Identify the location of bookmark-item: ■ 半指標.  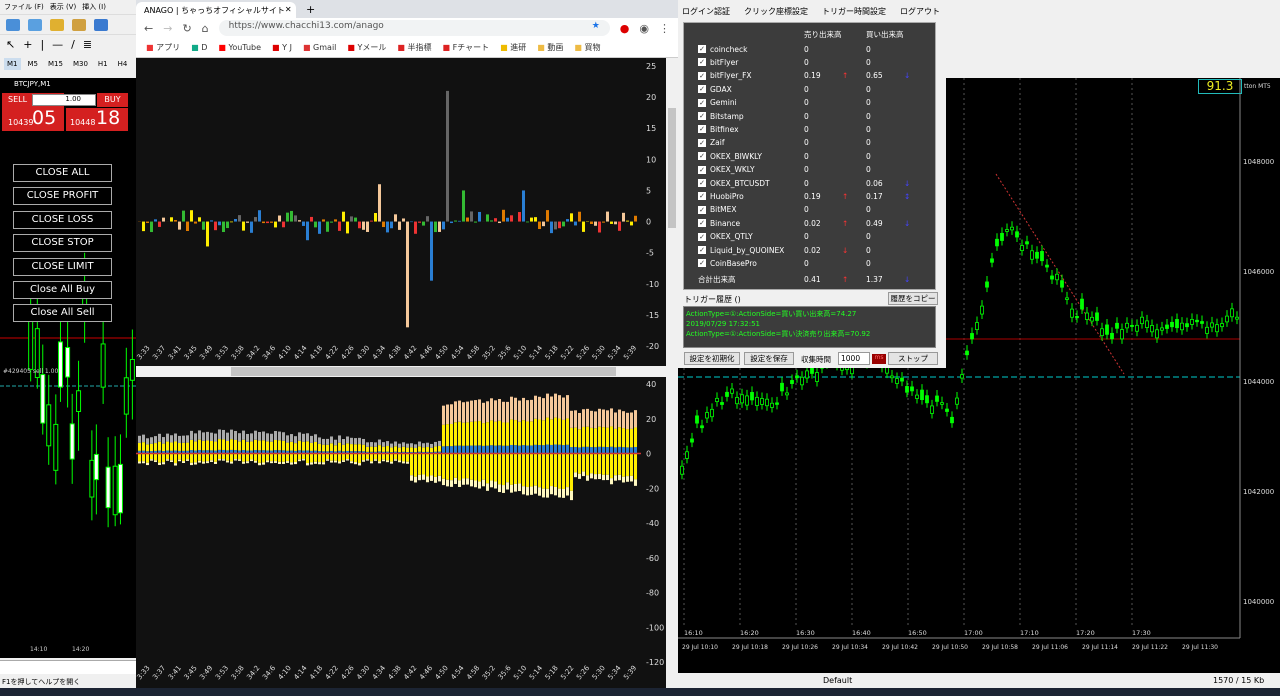
(414, 47).